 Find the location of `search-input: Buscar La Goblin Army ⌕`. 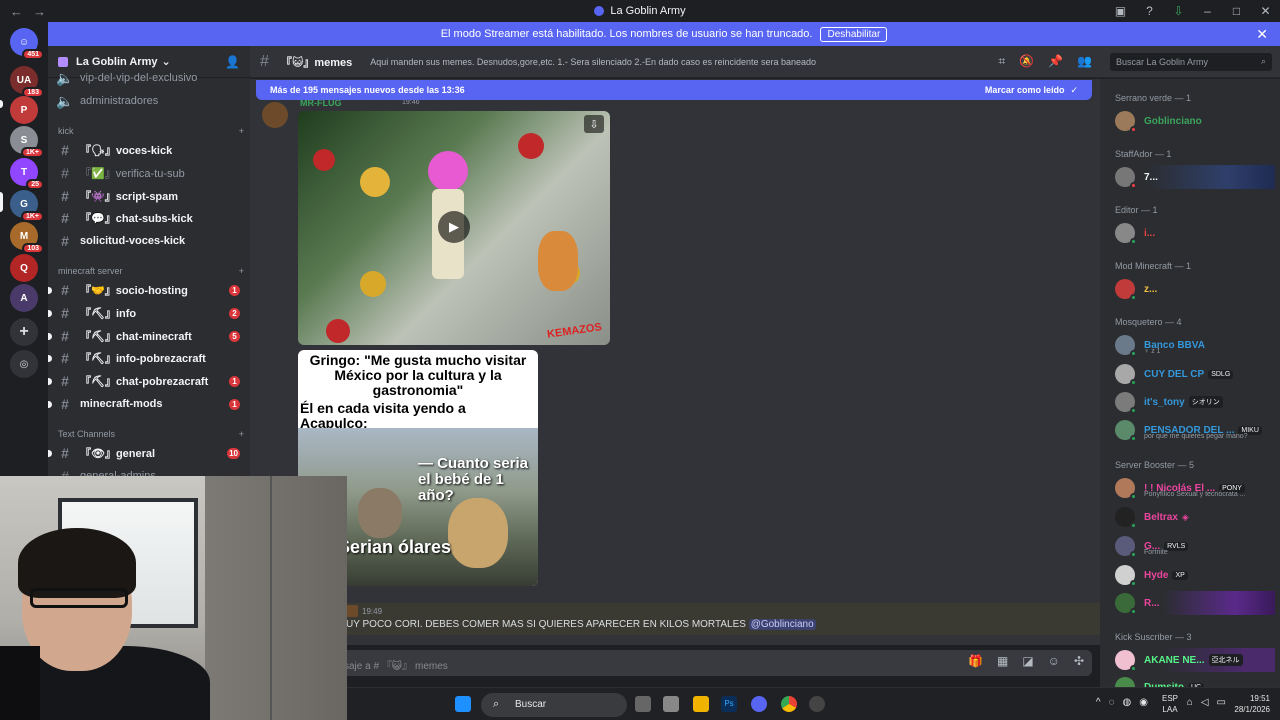

search-input: Buscar La Goblin Army ⌕ is located at coordinates (1191, 62).